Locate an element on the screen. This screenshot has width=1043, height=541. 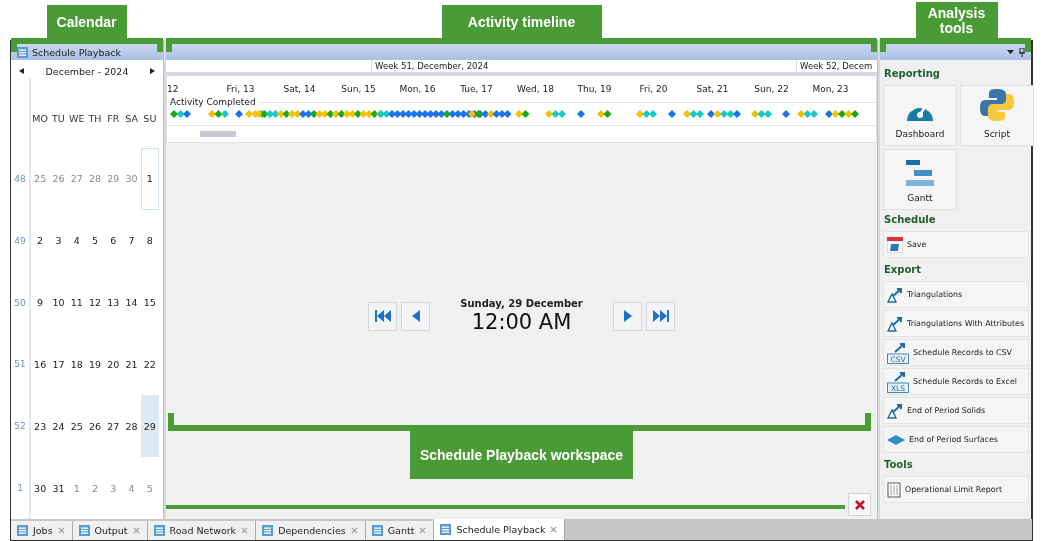
day-label: 12 is located at coordinates (173, 89).